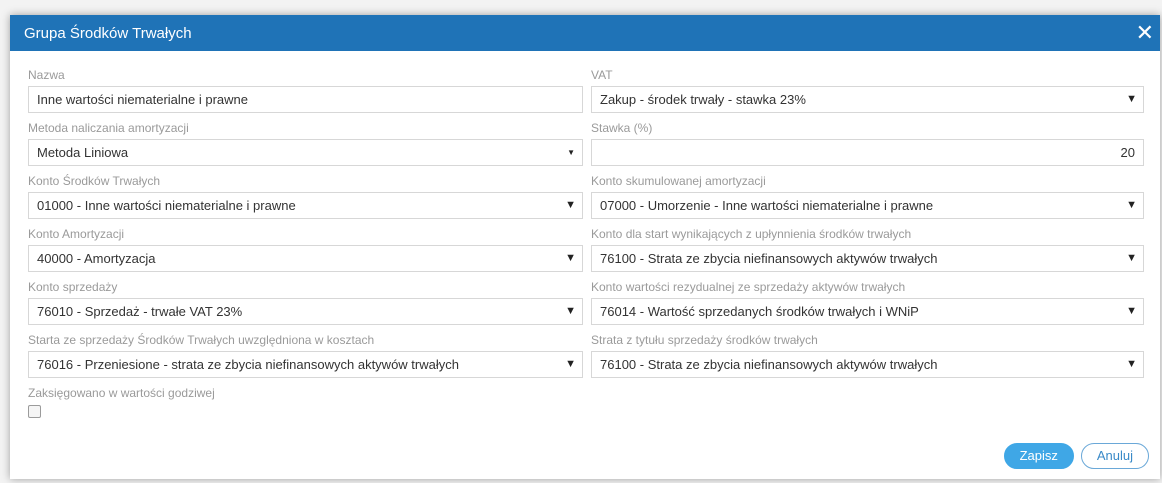 This screenshot has width=1162, height=483. I want to click on fixed-assets-account-label: Konto Środków Trwałych, so click(94, 181).